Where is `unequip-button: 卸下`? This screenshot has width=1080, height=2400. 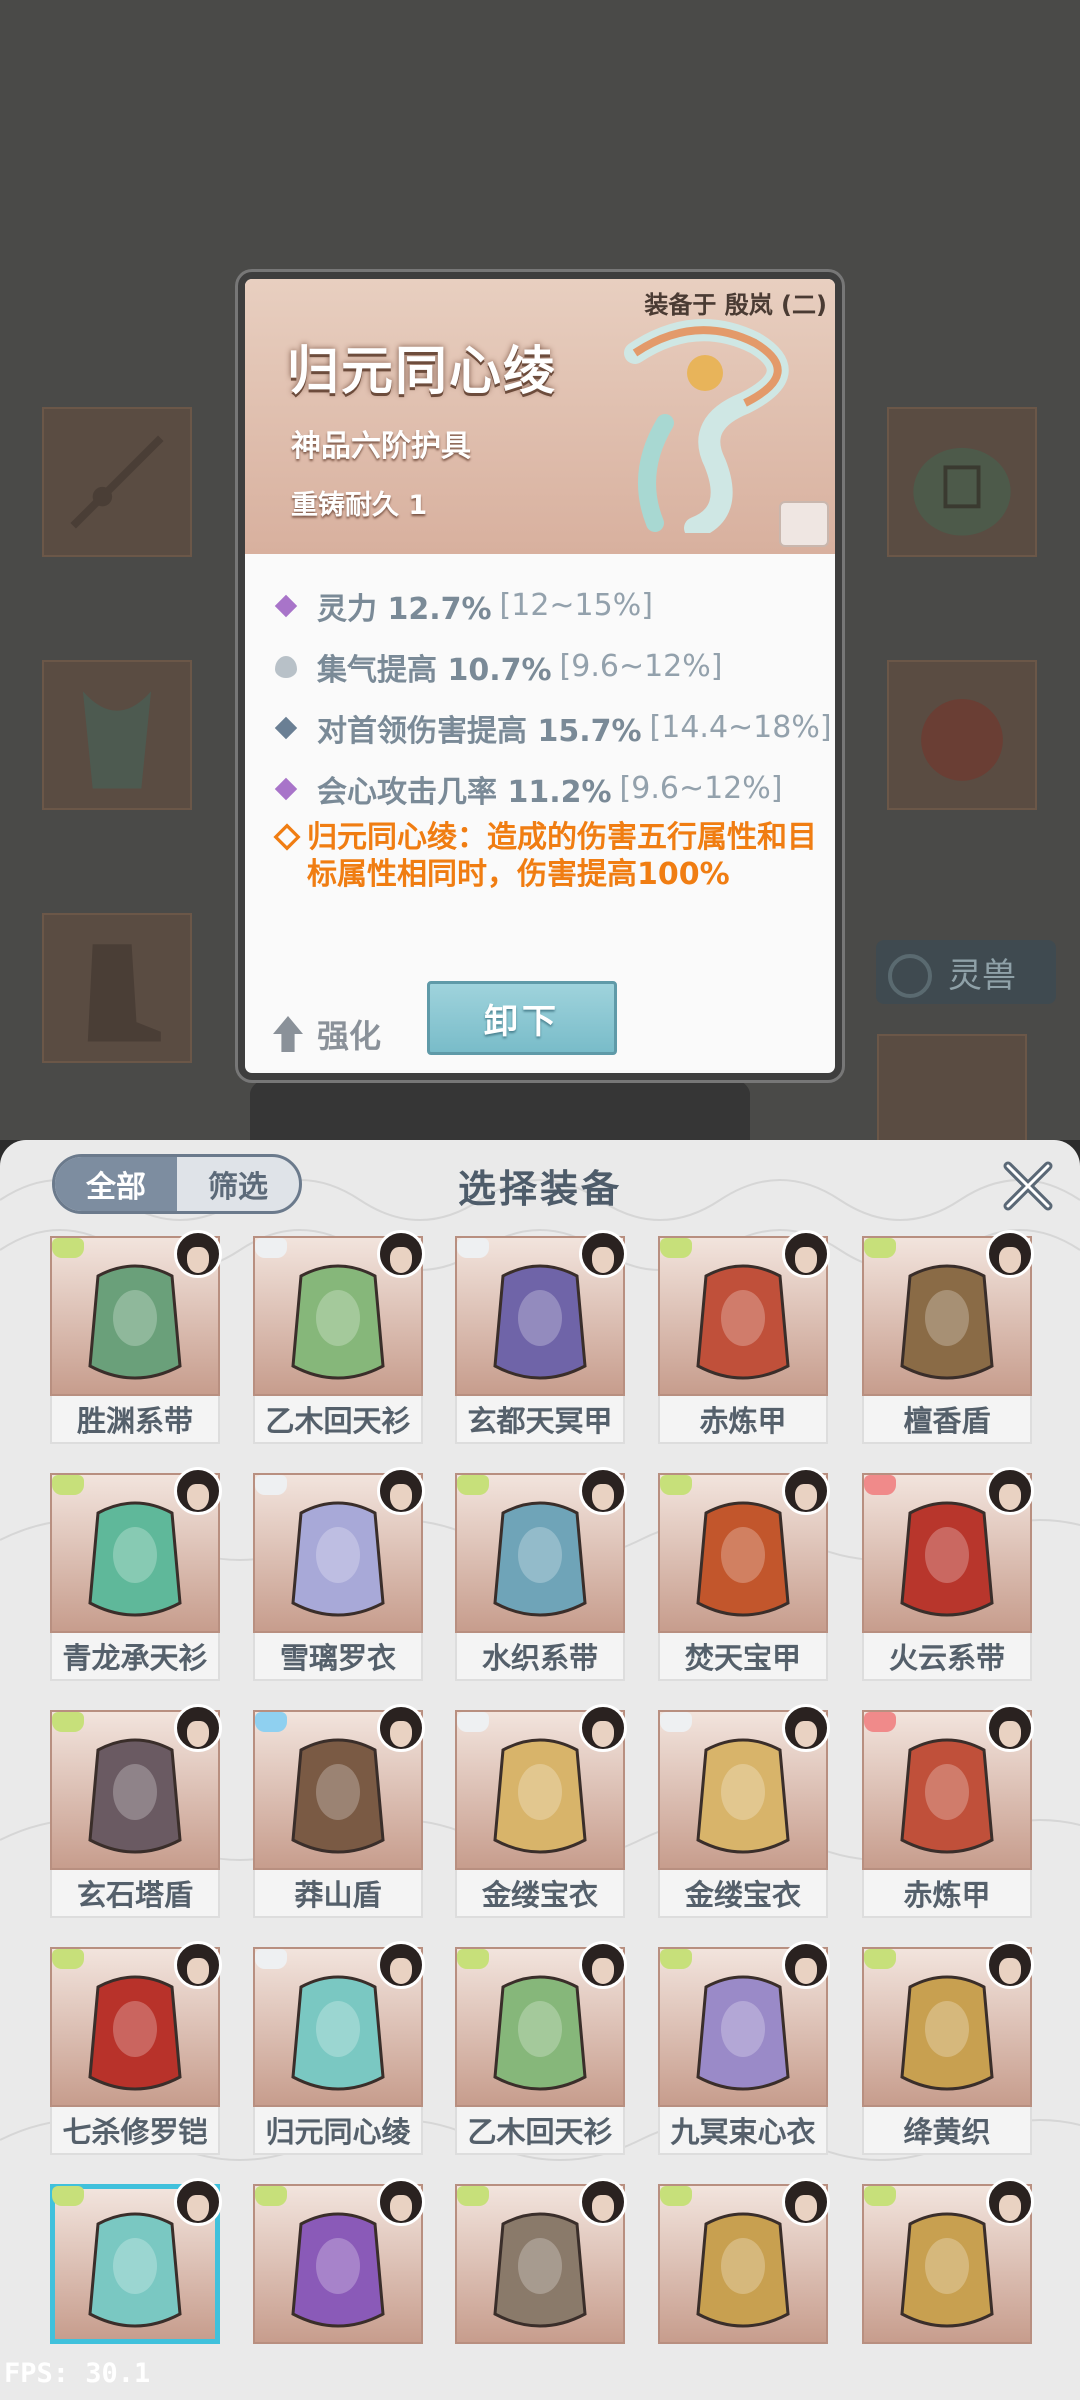 unequip-button: 卸下 is located at coordinates (522, 1018).